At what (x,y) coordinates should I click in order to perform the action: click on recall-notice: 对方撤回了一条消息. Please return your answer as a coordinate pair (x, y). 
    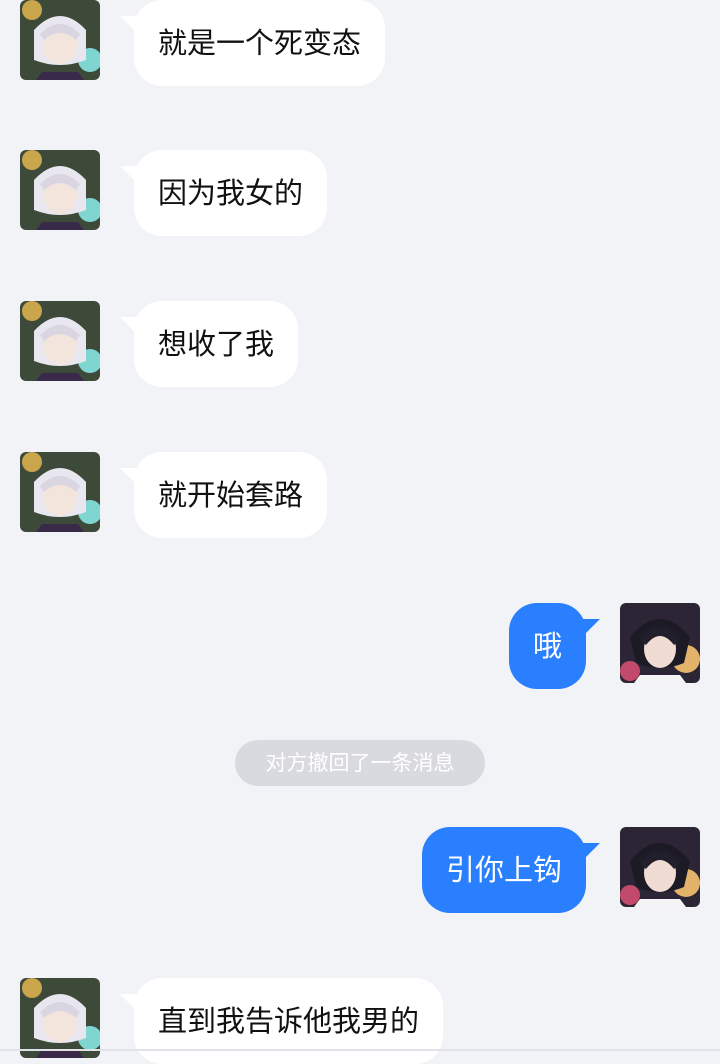
    Looking at the image, I should click on (360, 763).